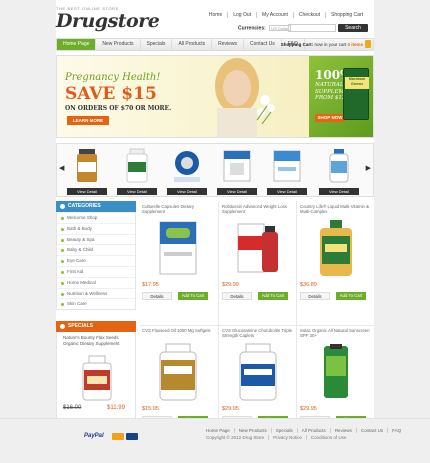 This screenshot has height=463, width=430. Describe the element at coordinates (245, 97) in the screenshot. I see `woman-photo` at that location.